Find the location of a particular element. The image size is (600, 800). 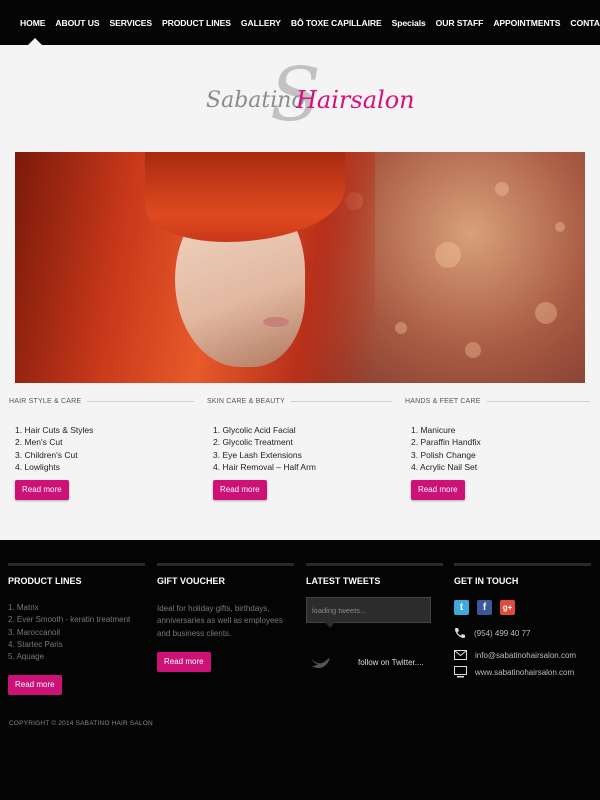

logo-text-hairsalon: Hairsalon is located at coordinates (355, 100).